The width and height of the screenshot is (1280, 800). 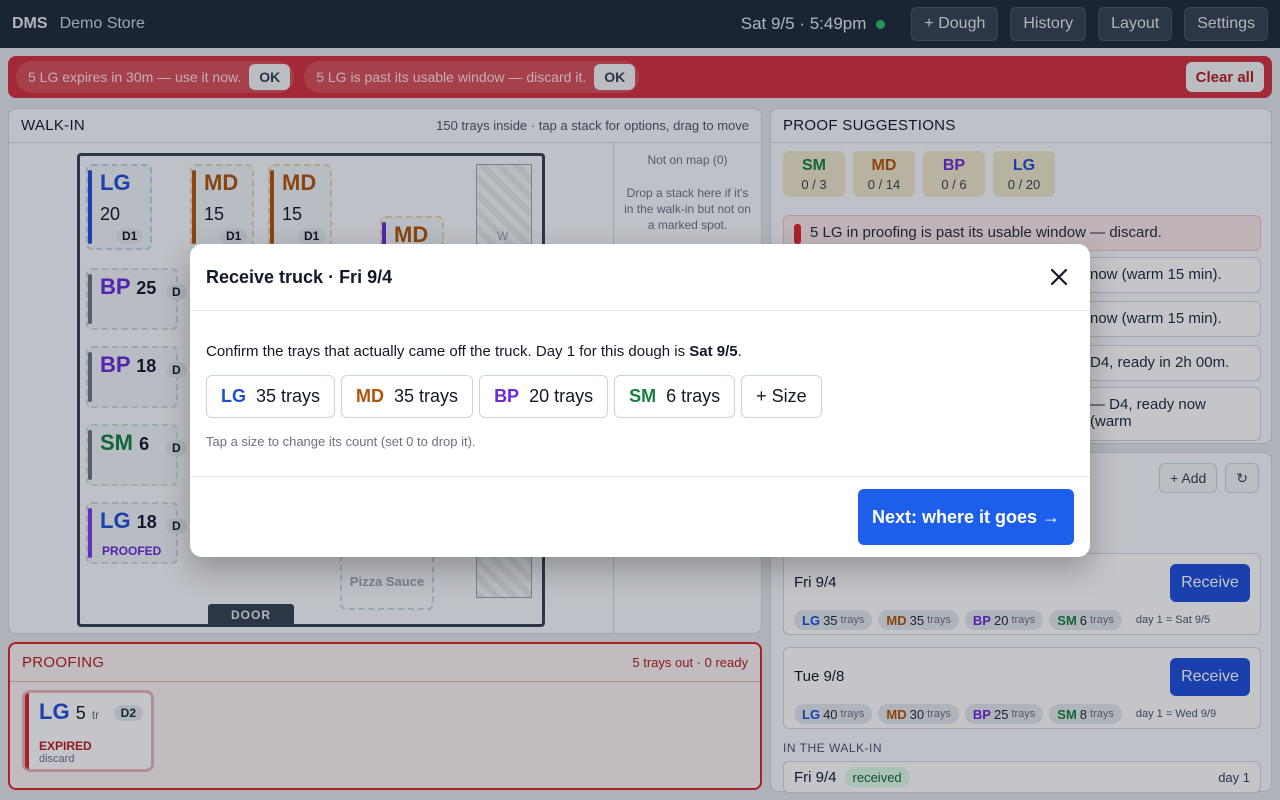 I want to click on add-size-button: + Size, so click(x=781, y=396).